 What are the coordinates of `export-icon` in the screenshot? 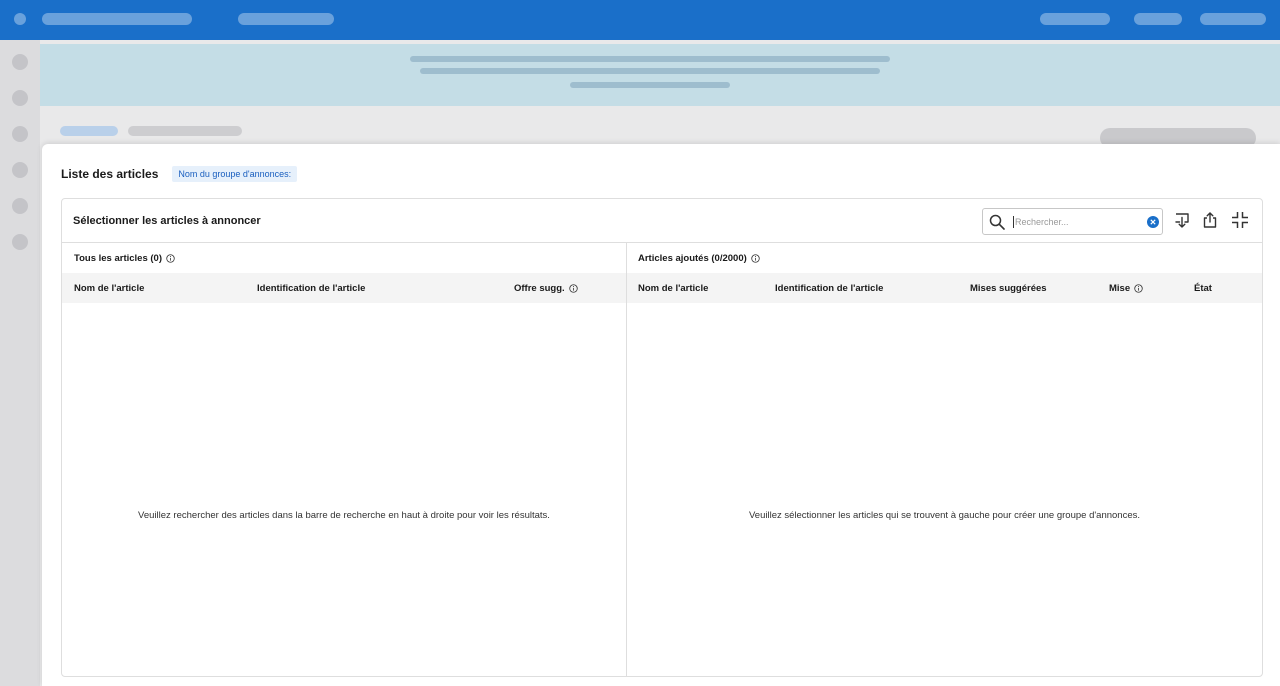 It's located at (1210, 220).